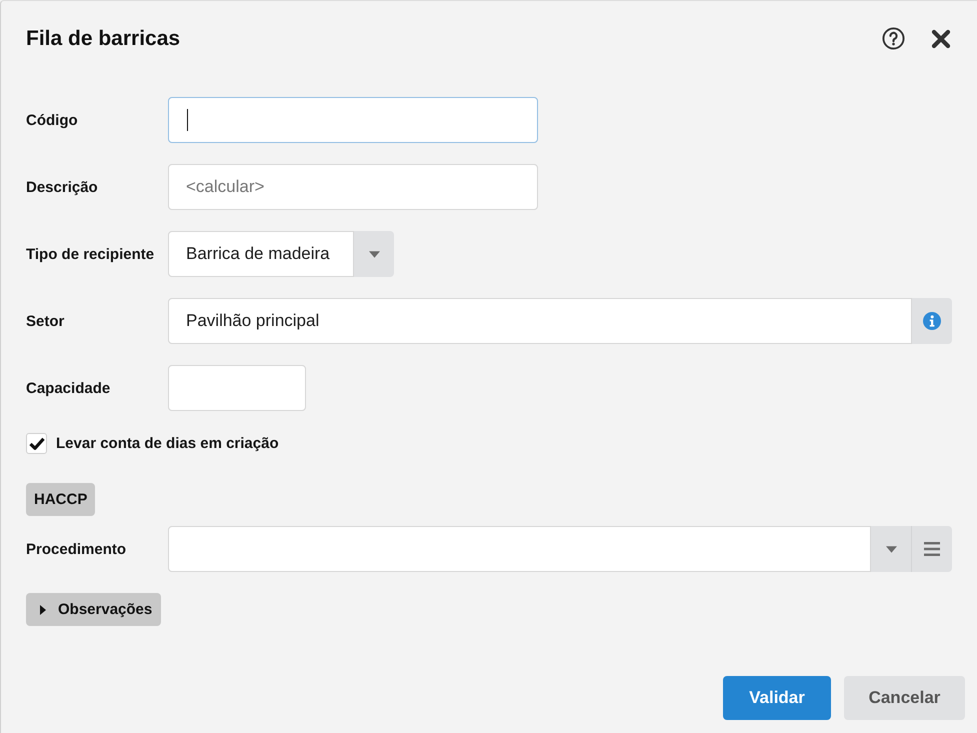  What do you see at coordinates (353, 120) in the screenshot?
I see `text-field` at bounding box center [353, 120].